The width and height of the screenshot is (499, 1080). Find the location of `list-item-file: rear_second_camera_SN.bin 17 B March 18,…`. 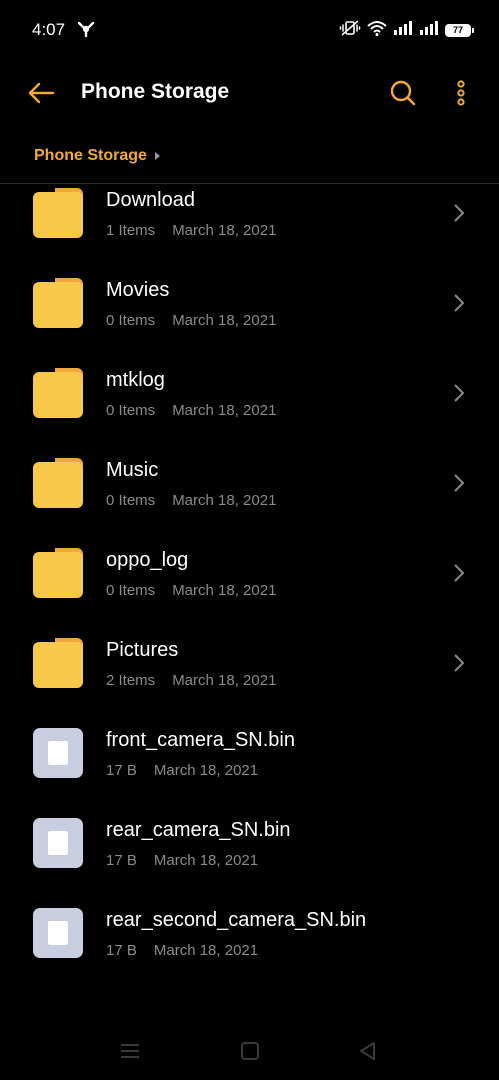

list-item-file: rear_second_camera_SN.bin 17 B March 18,… is located at coordinates (249, 935).